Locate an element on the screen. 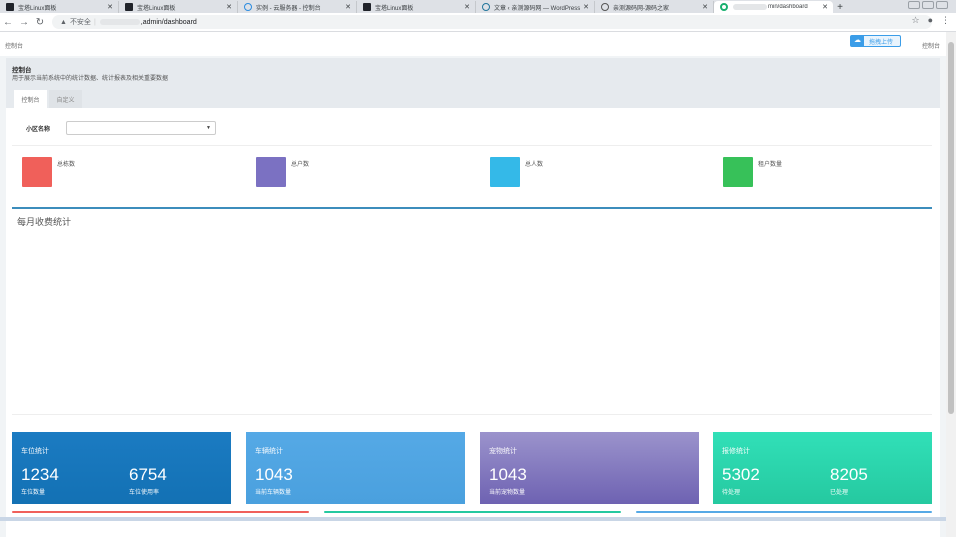 The height and width of the screenshot is (537, 956). card-value-label: 车位使用率 is located at coordinates (144, 493).